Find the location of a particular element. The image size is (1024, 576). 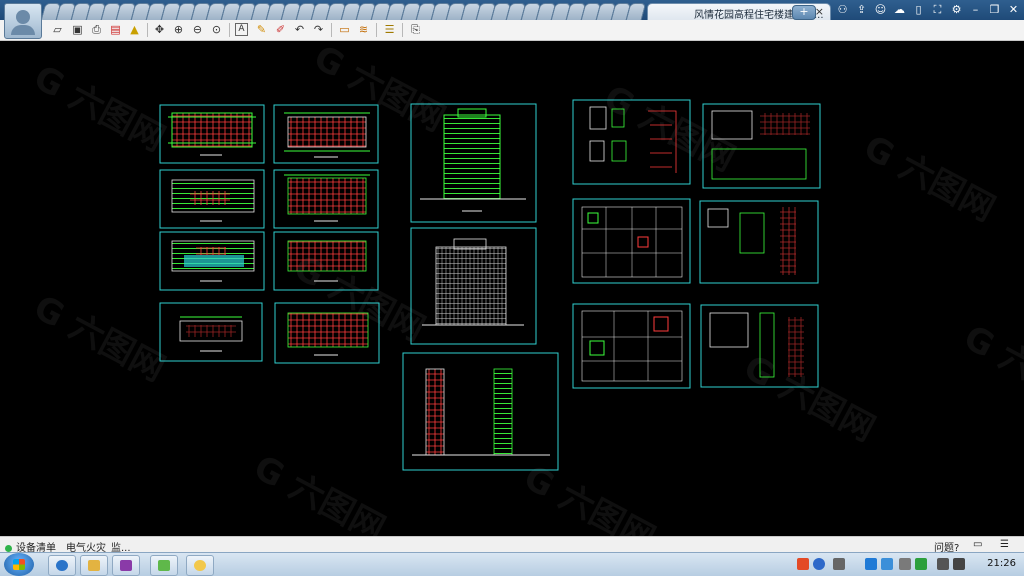

folder-icon is located at coordinates (94, 565).